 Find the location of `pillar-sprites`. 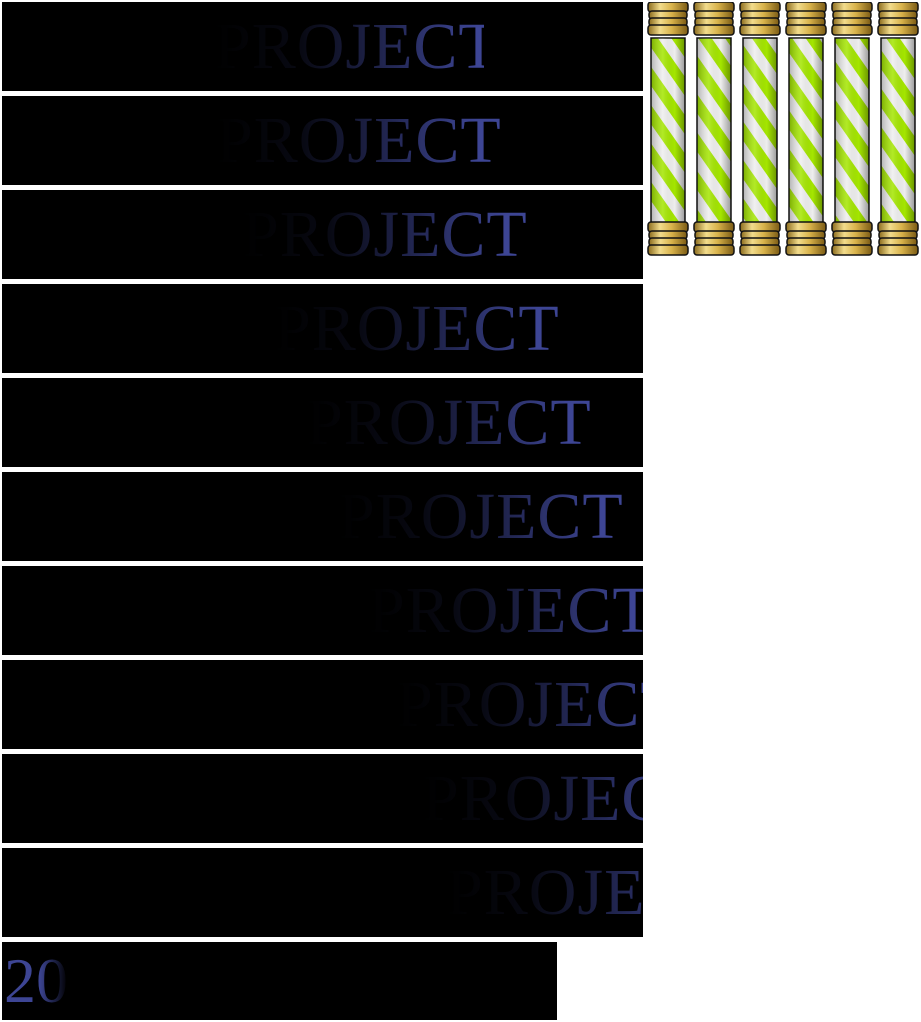

pillar-sprites is located at coordinates (783, 129).